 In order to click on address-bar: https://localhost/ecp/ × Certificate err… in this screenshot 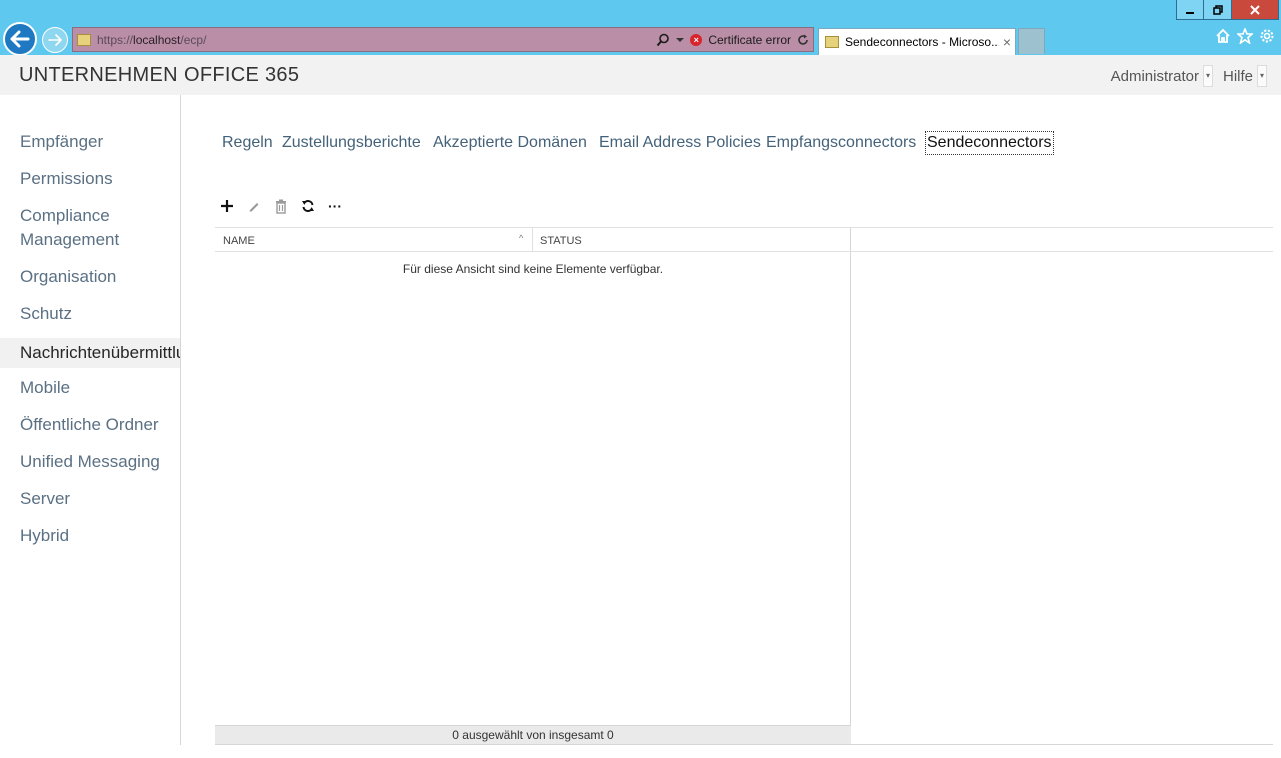, I will do `click(443, 39)`.